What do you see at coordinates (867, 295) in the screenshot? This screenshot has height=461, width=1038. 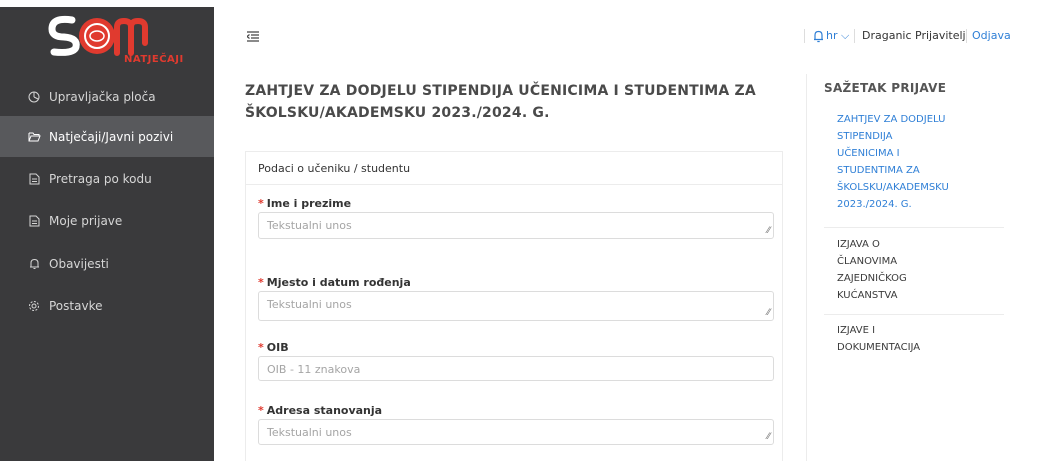 I see `summary-item-line: KUĆANSTVA` at bounding box center [867, 295].